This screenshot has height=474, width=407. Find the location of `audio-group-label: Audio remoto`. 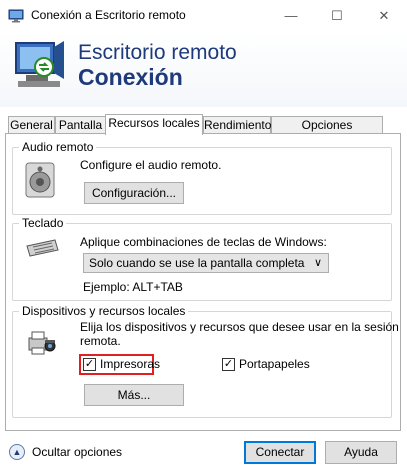

audio-group-label: Audio remoto is located at coordinates (58, 147).